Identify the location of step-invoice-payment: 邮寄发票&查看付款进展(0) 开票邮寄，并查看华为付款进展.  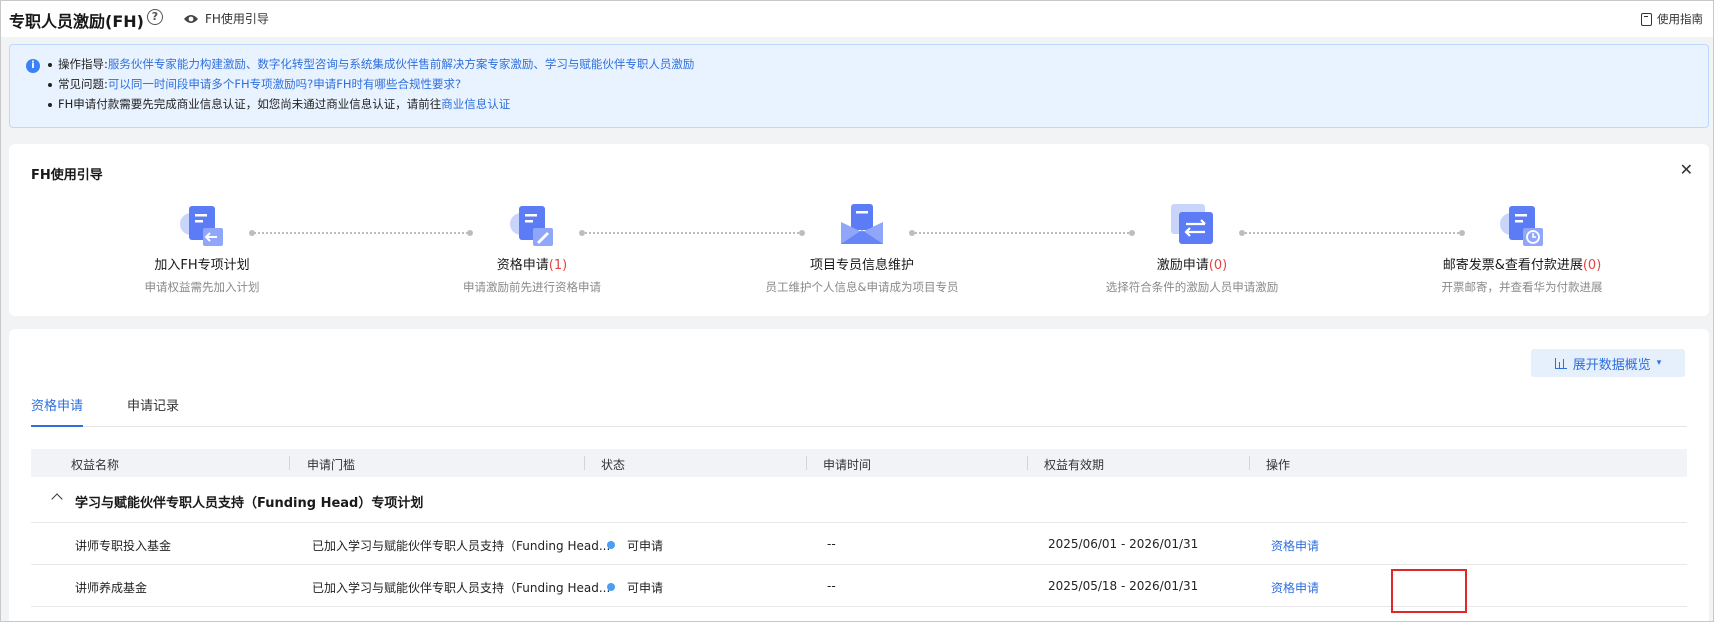
(1522, 248).